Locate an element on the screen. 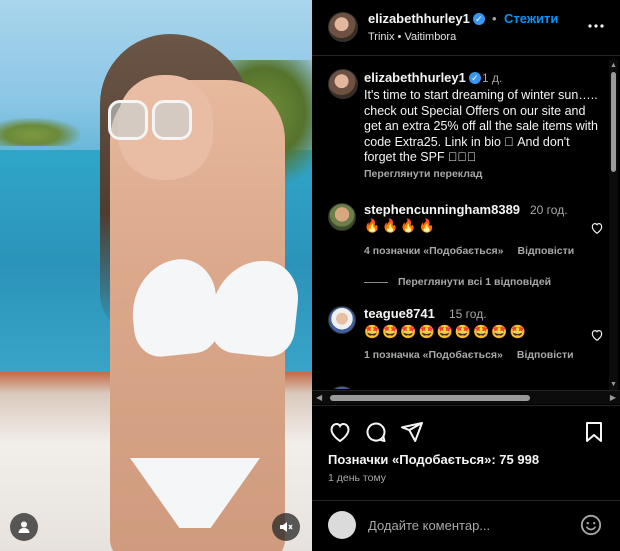 The image size is (620, 551). emoji-picker-icon is located at coordinates (591, 525).